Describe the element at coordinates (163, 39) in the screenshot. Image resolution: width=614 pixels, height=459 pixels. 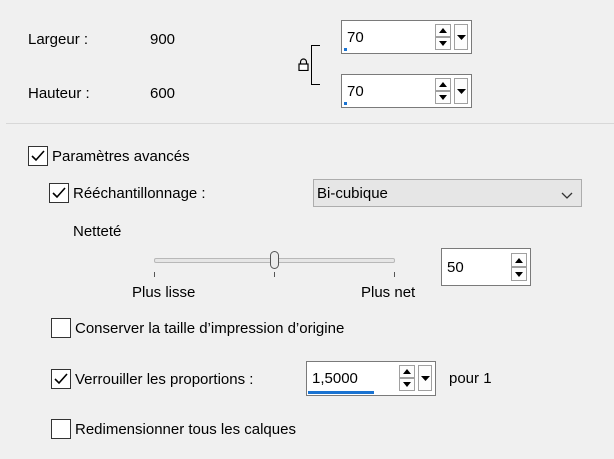
I see `width-value: 900` at that location.